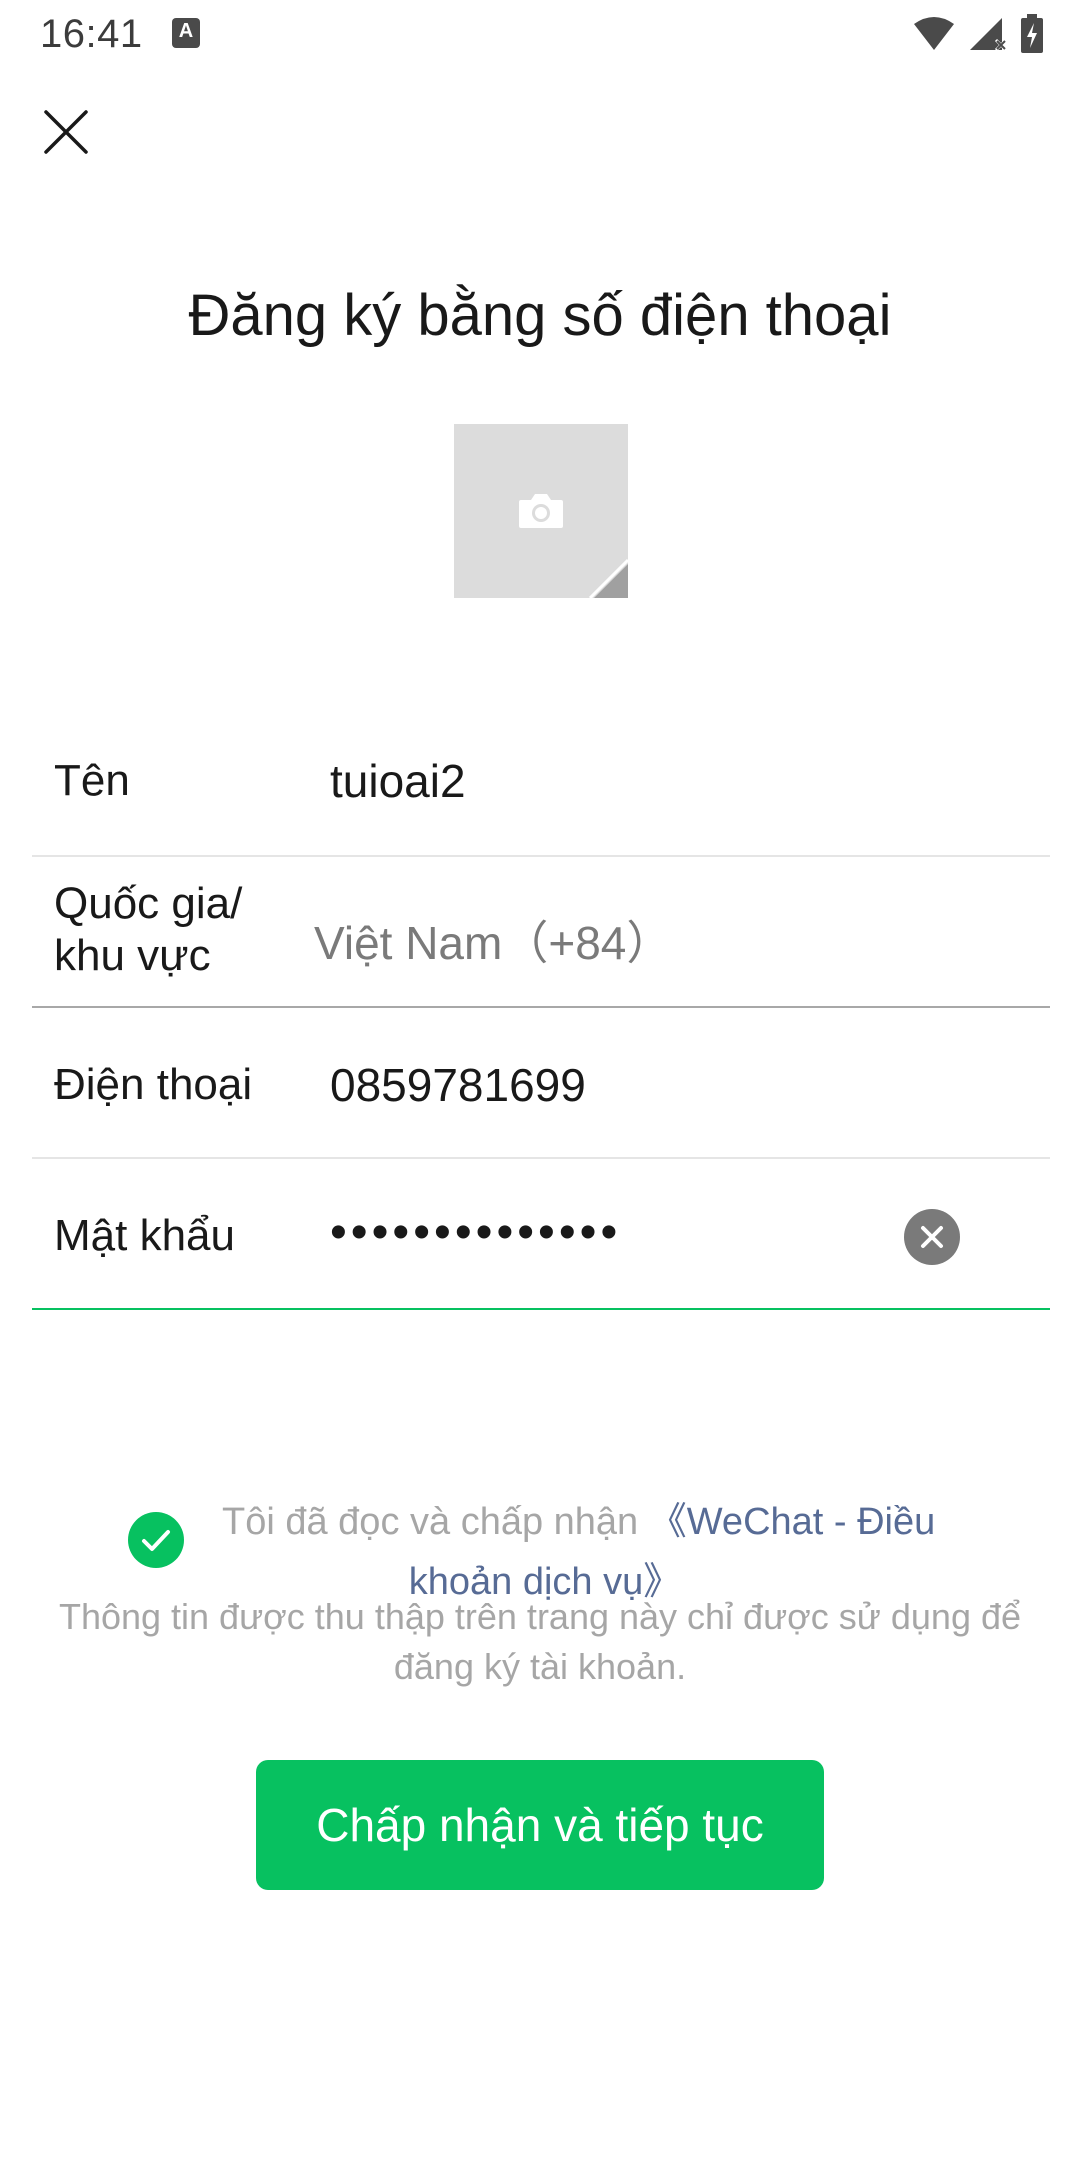  Describe the element at coordinates (493, 940) in the screenshot. I see `region-selector: Việt Nam（+84）` at that location.